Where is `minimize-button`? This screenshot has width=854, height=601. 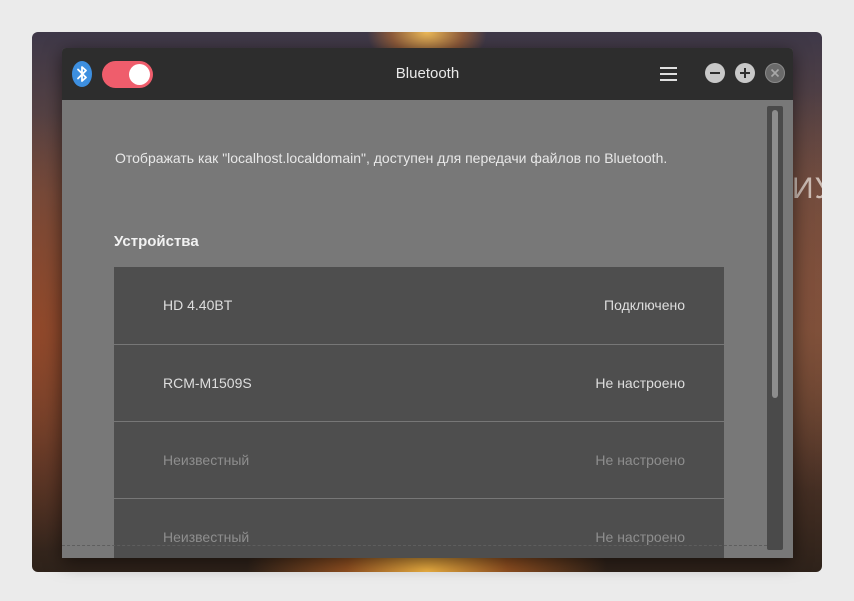
minimize-button is located at coordinates (715, 73).